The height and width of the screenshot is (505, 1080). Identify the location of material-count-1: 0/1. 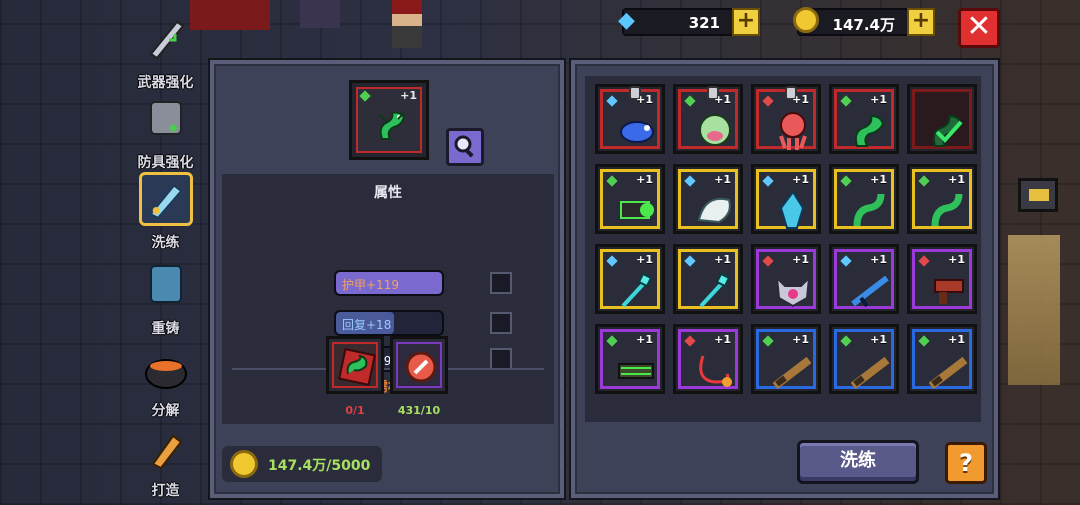
(355, 410).